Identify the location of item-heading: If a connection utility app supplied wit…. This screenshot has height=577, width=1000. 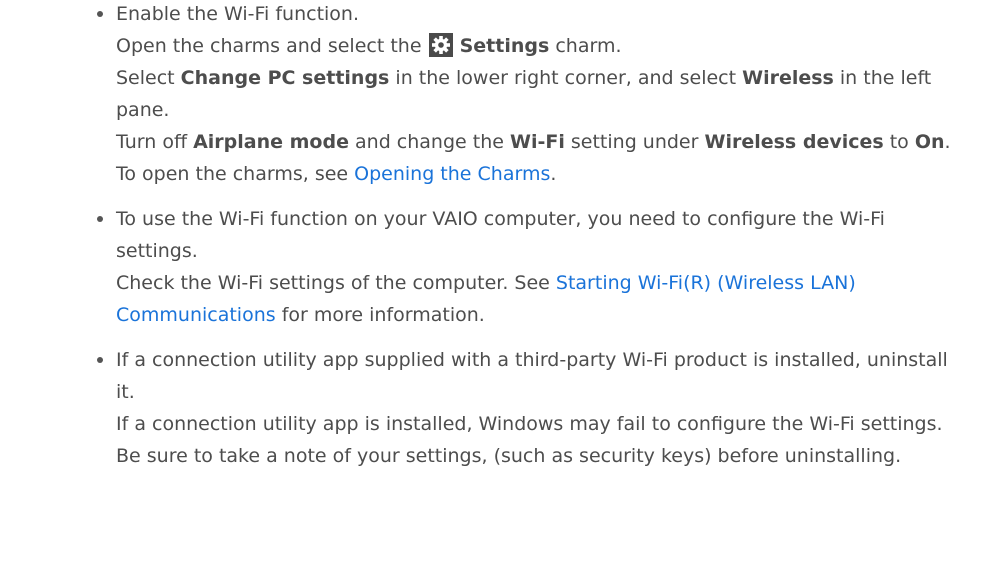
(532, 376).